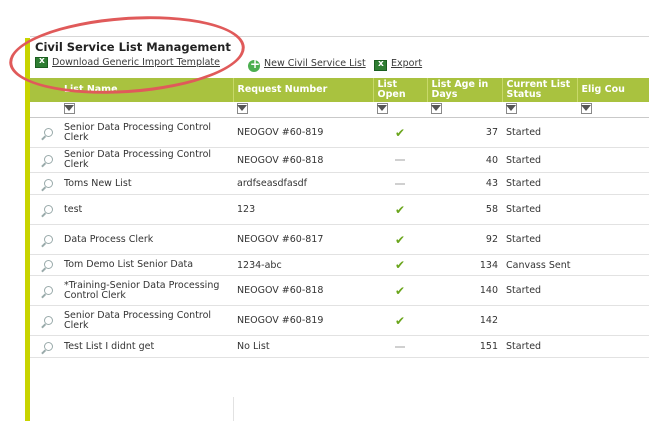 This screenshot has width=649, height=421. Describe the element at coordinates (539, 265) in the screenshot. I see `list-status: Canvass Sent` at that location.